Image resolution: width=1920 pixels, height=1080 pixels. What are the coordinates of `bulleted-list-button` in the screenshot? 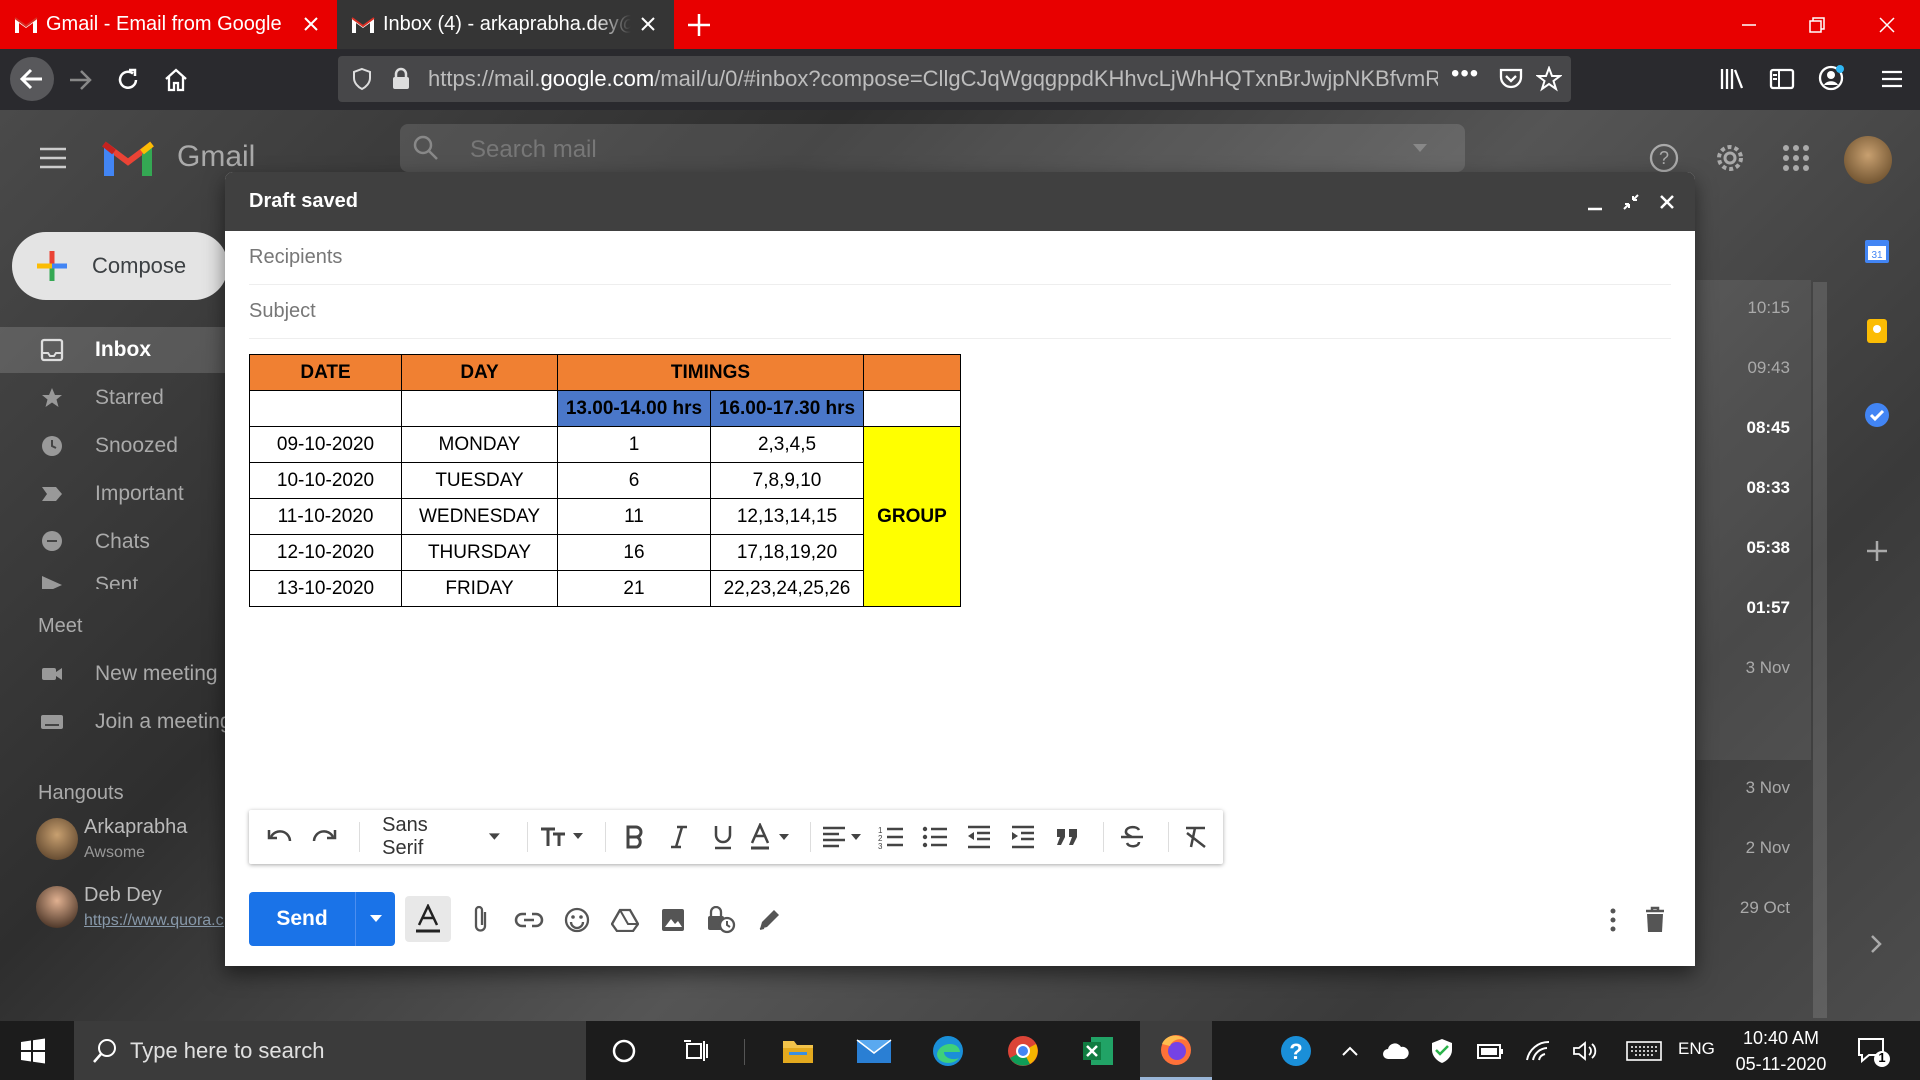 It's located at (934, 837).